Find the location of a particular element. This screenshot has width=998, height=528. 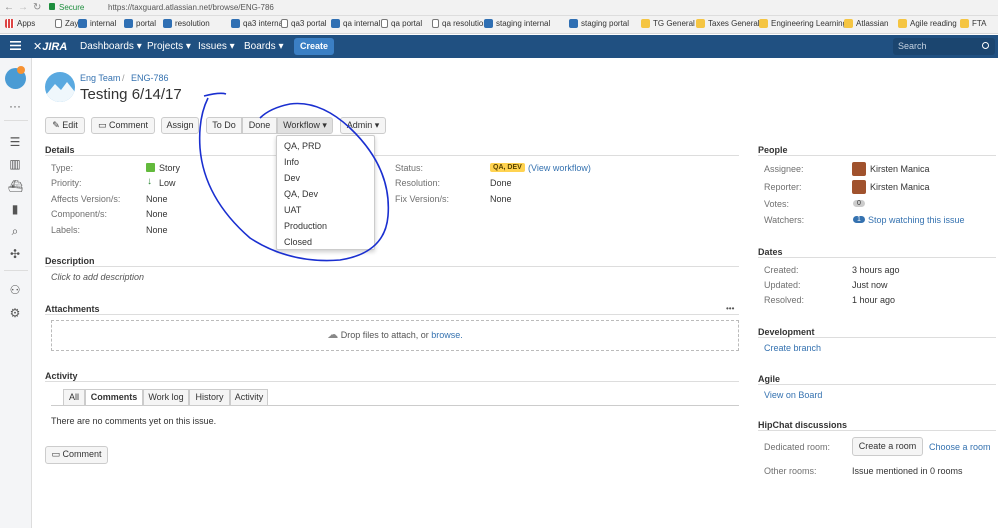

bookmark-item: Agile reading is located at coordinates (927, 23).